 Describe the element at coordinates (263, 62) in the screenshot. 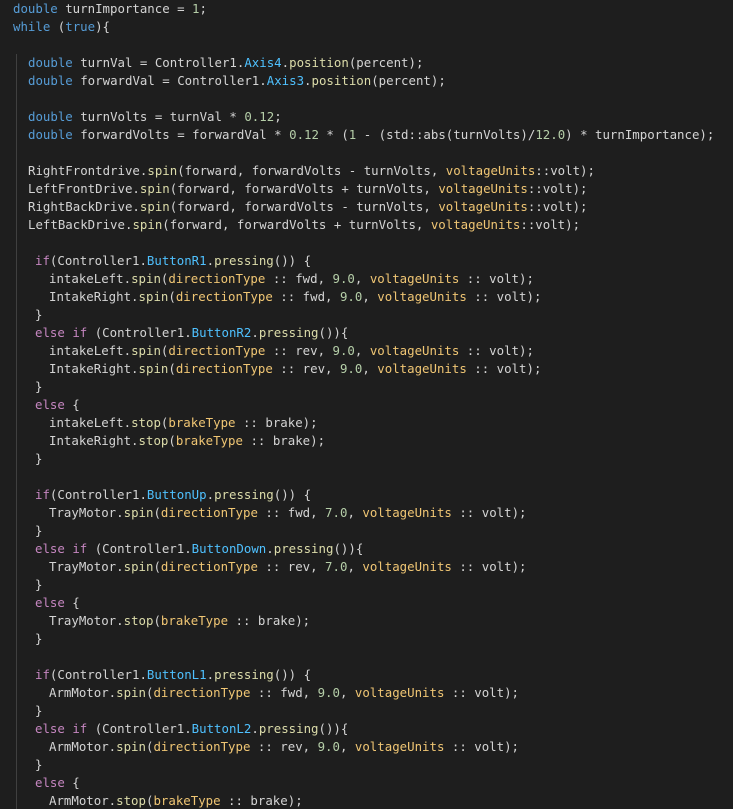

I see `code-token: Axis4` at that location.